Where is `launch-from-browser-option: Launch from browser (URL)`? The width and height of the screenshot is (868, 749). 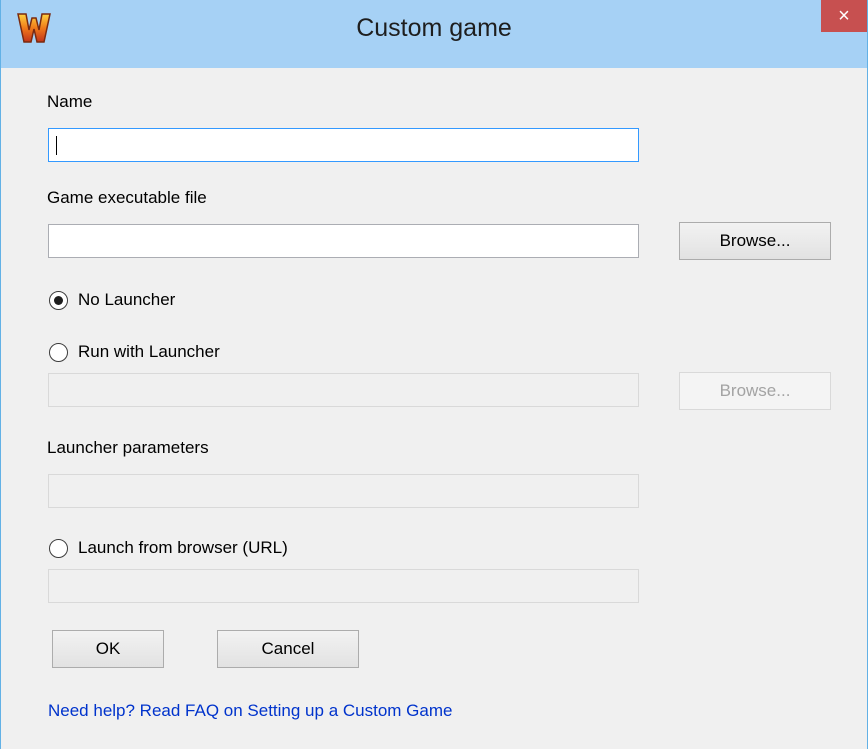 launch-from-browser-option: Launch from browser (URL) is located at coordinates (168, 548).